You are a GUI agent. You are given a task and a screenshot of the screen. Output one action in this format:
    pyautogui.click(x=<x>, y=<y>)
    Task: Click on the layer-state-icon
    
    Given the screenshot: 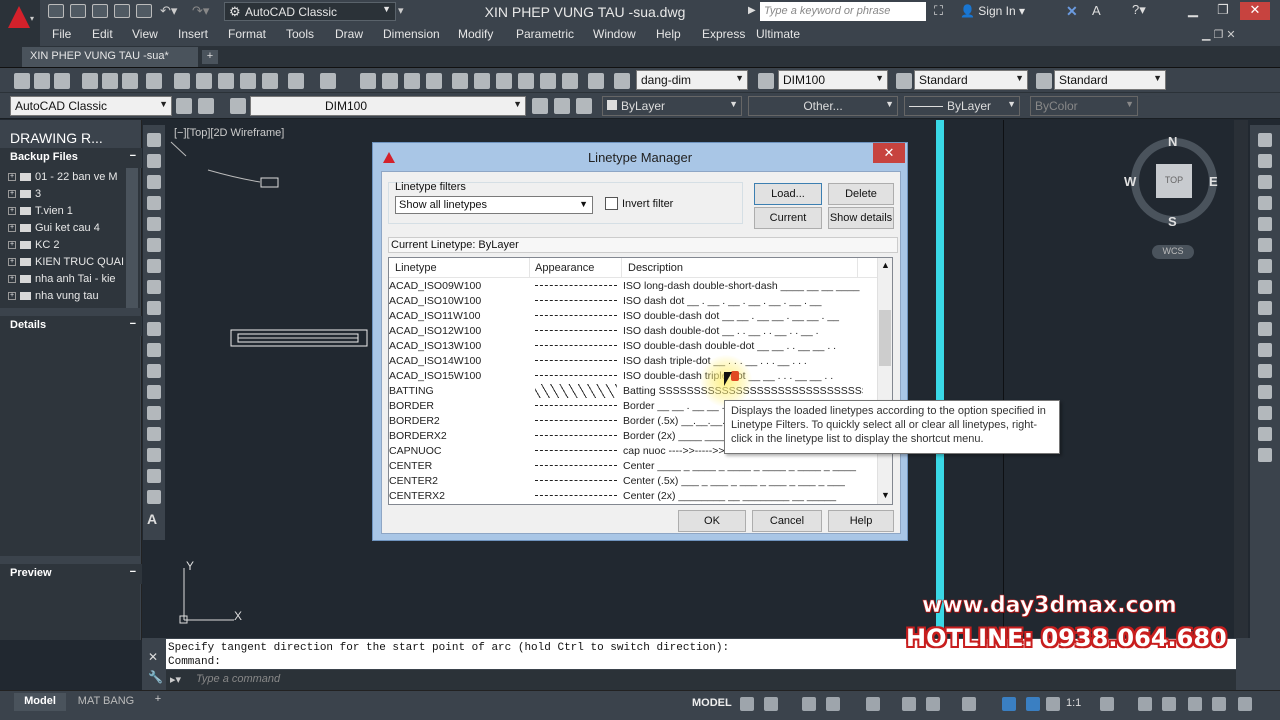 What is the action you would take?
    pyautogui.click(x=238, y=106)
    